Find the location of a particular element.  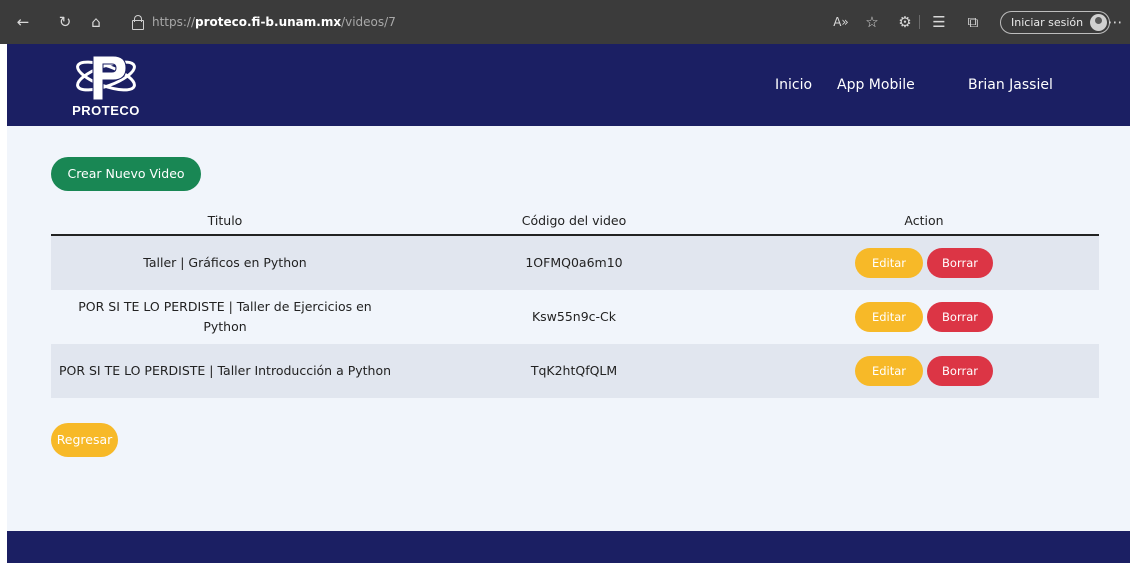

video-title: Taller | Gráficos en Python is located at coordinates (225, 262).